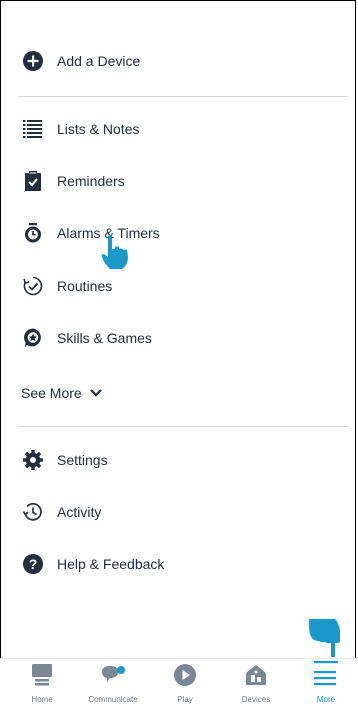 The image size is (358, 704). I want to click on menu-item-label: Settings, so click(82, 460).